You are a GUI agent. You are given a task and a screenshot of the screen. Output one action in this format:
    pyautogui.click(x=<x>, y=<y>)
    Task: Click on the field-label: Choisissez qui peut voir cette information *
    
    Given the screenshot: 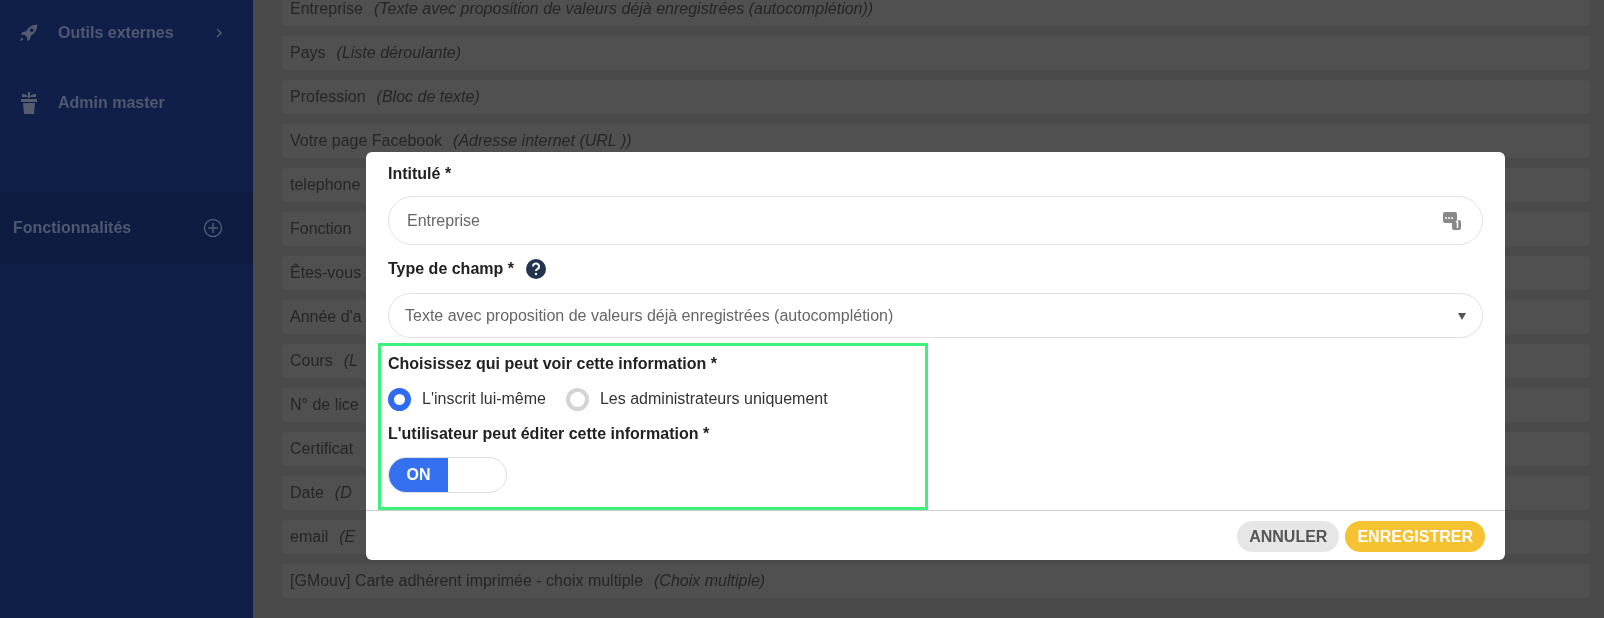 What is the action you would take?
    pyautogui.click(x=553, y=364)
    